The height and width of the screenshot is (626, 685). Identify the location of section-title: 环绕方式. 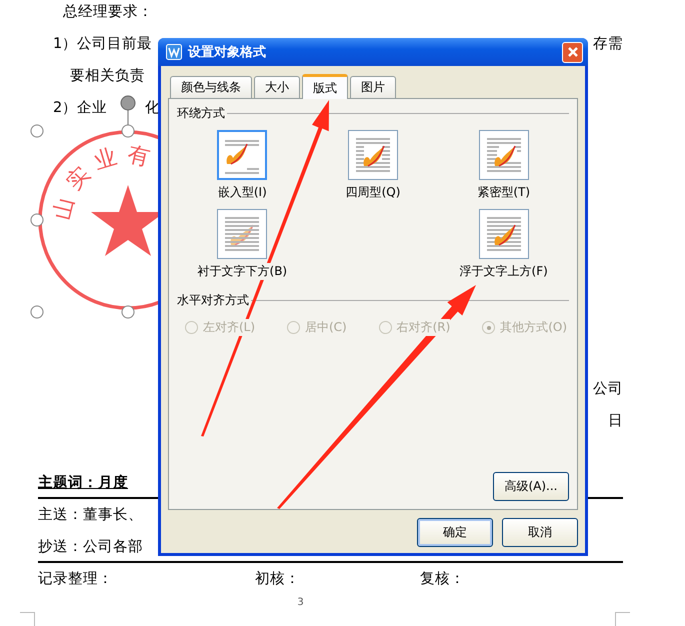
(201, 113).